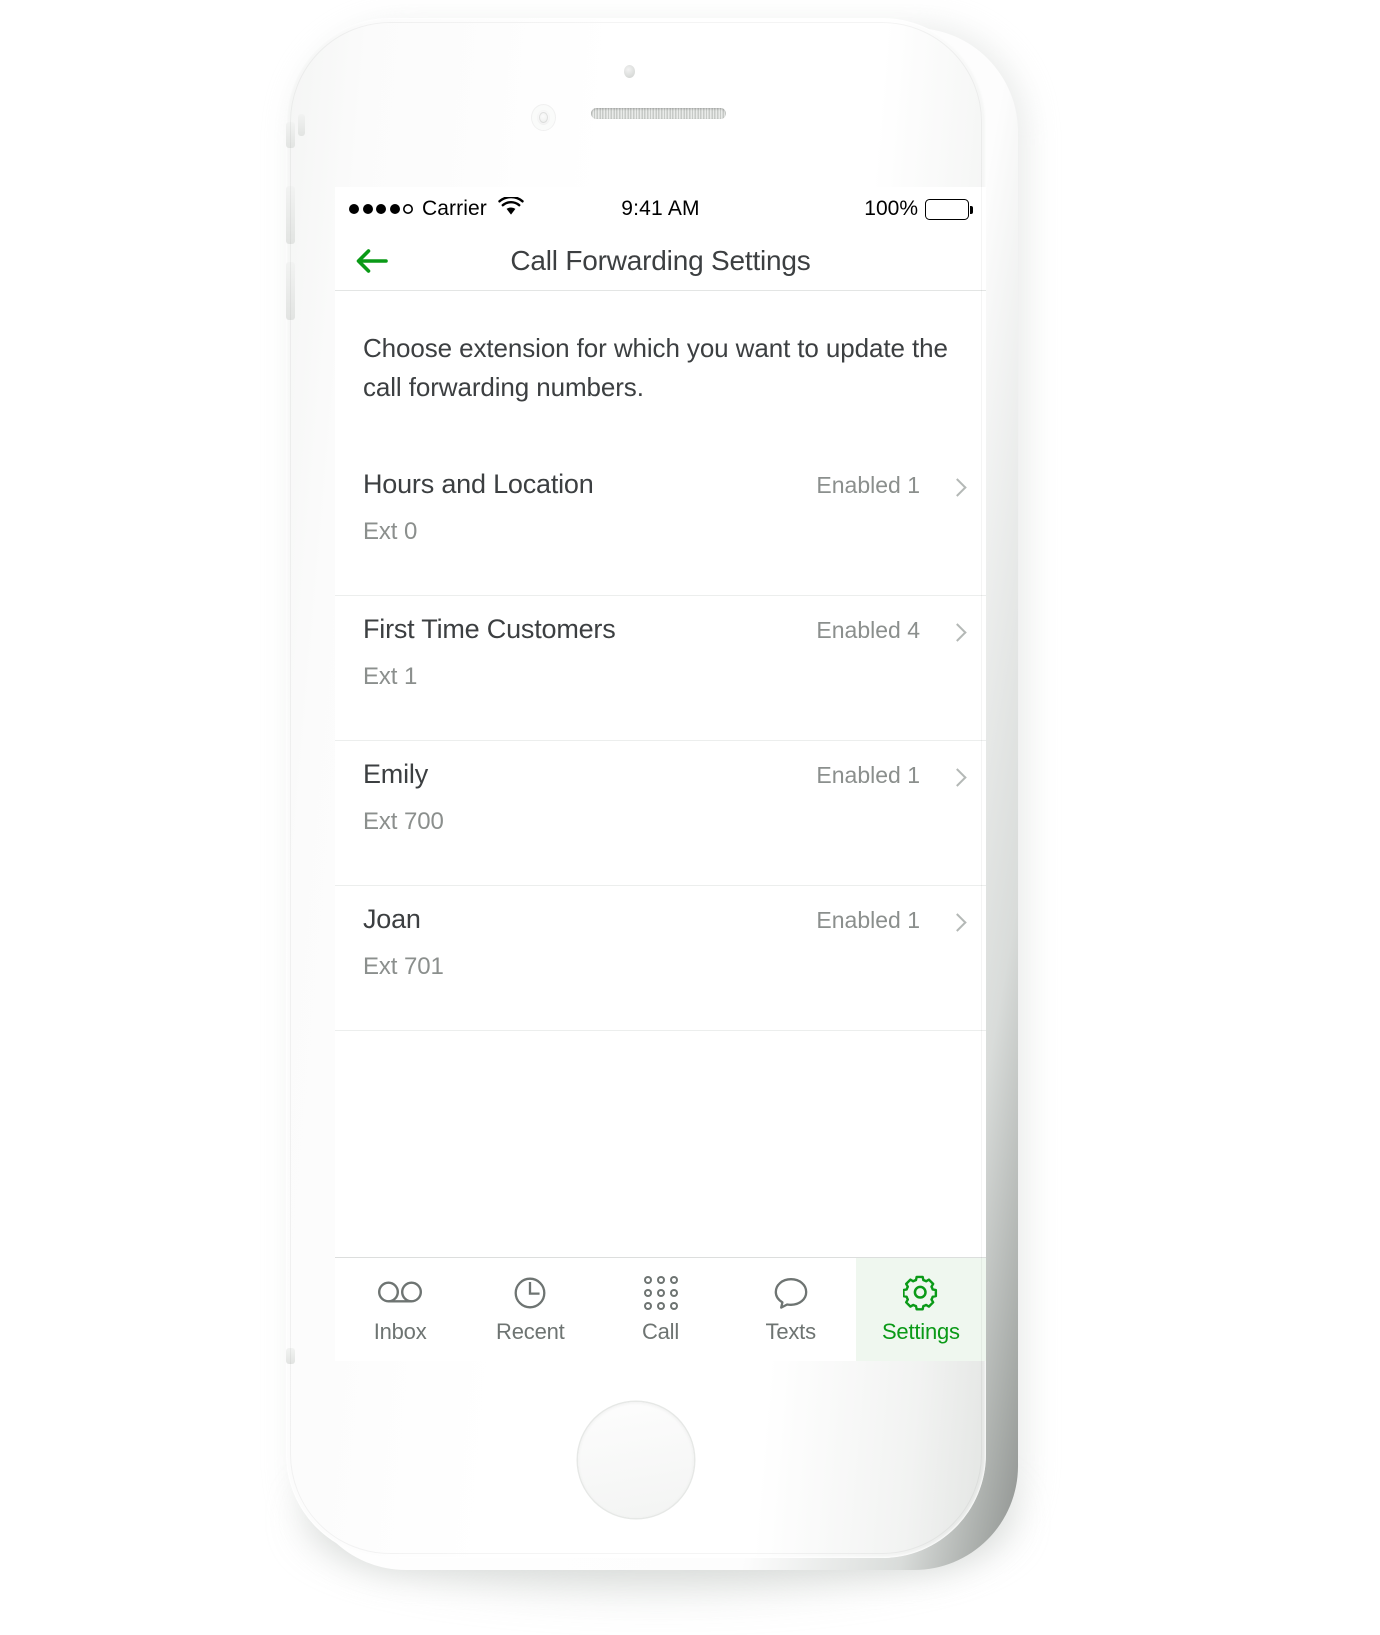 This screenshot has height=1635, width=1380. What do you see at coordinates (660, 523) in the screenshot?
I see `list-item: Hours and Location Enabled 1 Ext 0` at bounding box center [660, 523].